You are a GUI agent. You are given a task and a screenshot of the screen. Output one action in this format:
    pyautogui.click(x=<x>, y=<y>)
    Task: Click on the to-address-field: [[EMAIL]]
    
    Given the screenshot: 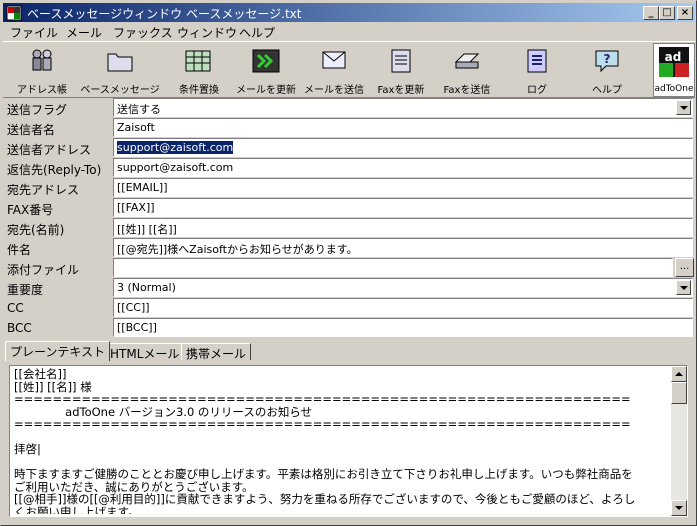 What is the action you would take?
    pyautogui.click(x=403, y=187)
    